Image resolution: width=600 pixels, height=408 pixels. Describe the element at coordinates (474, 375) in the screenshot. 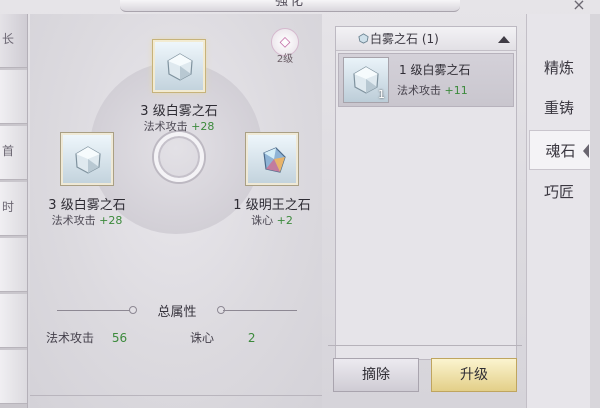

I see `upgrade-button: 升级` at that location.